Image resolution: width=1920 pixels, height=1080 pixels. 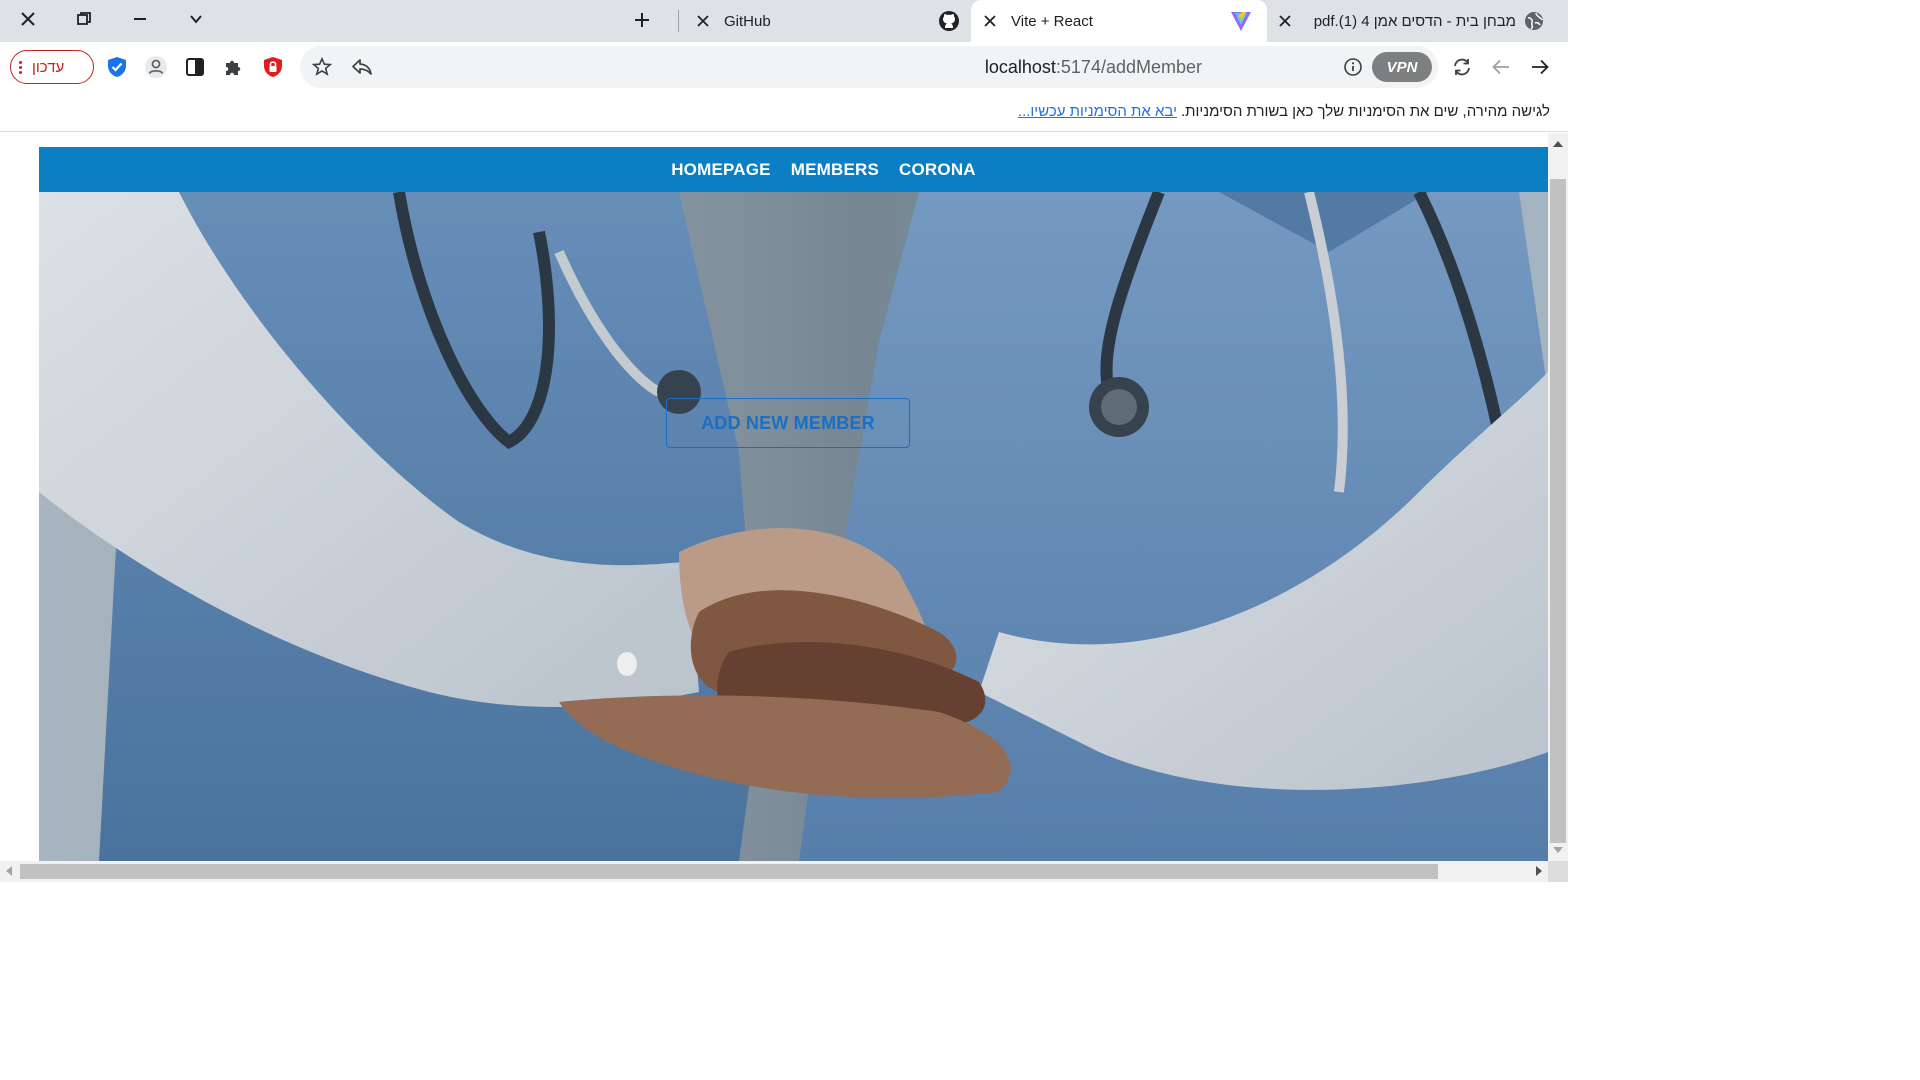 I want to click on profile-icon, so click(x=156, y=67).